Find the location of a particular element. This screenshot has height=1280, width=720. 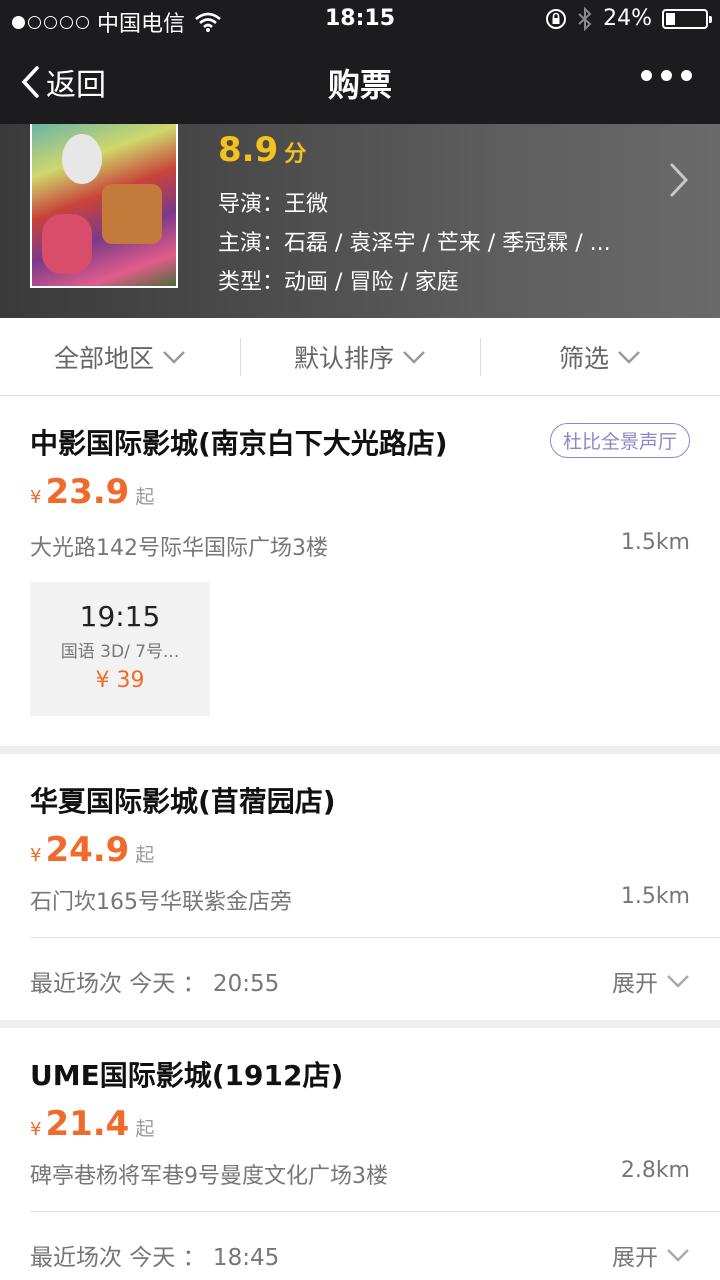

filter-region: 全部地区 is located at coordinates (120, 356).